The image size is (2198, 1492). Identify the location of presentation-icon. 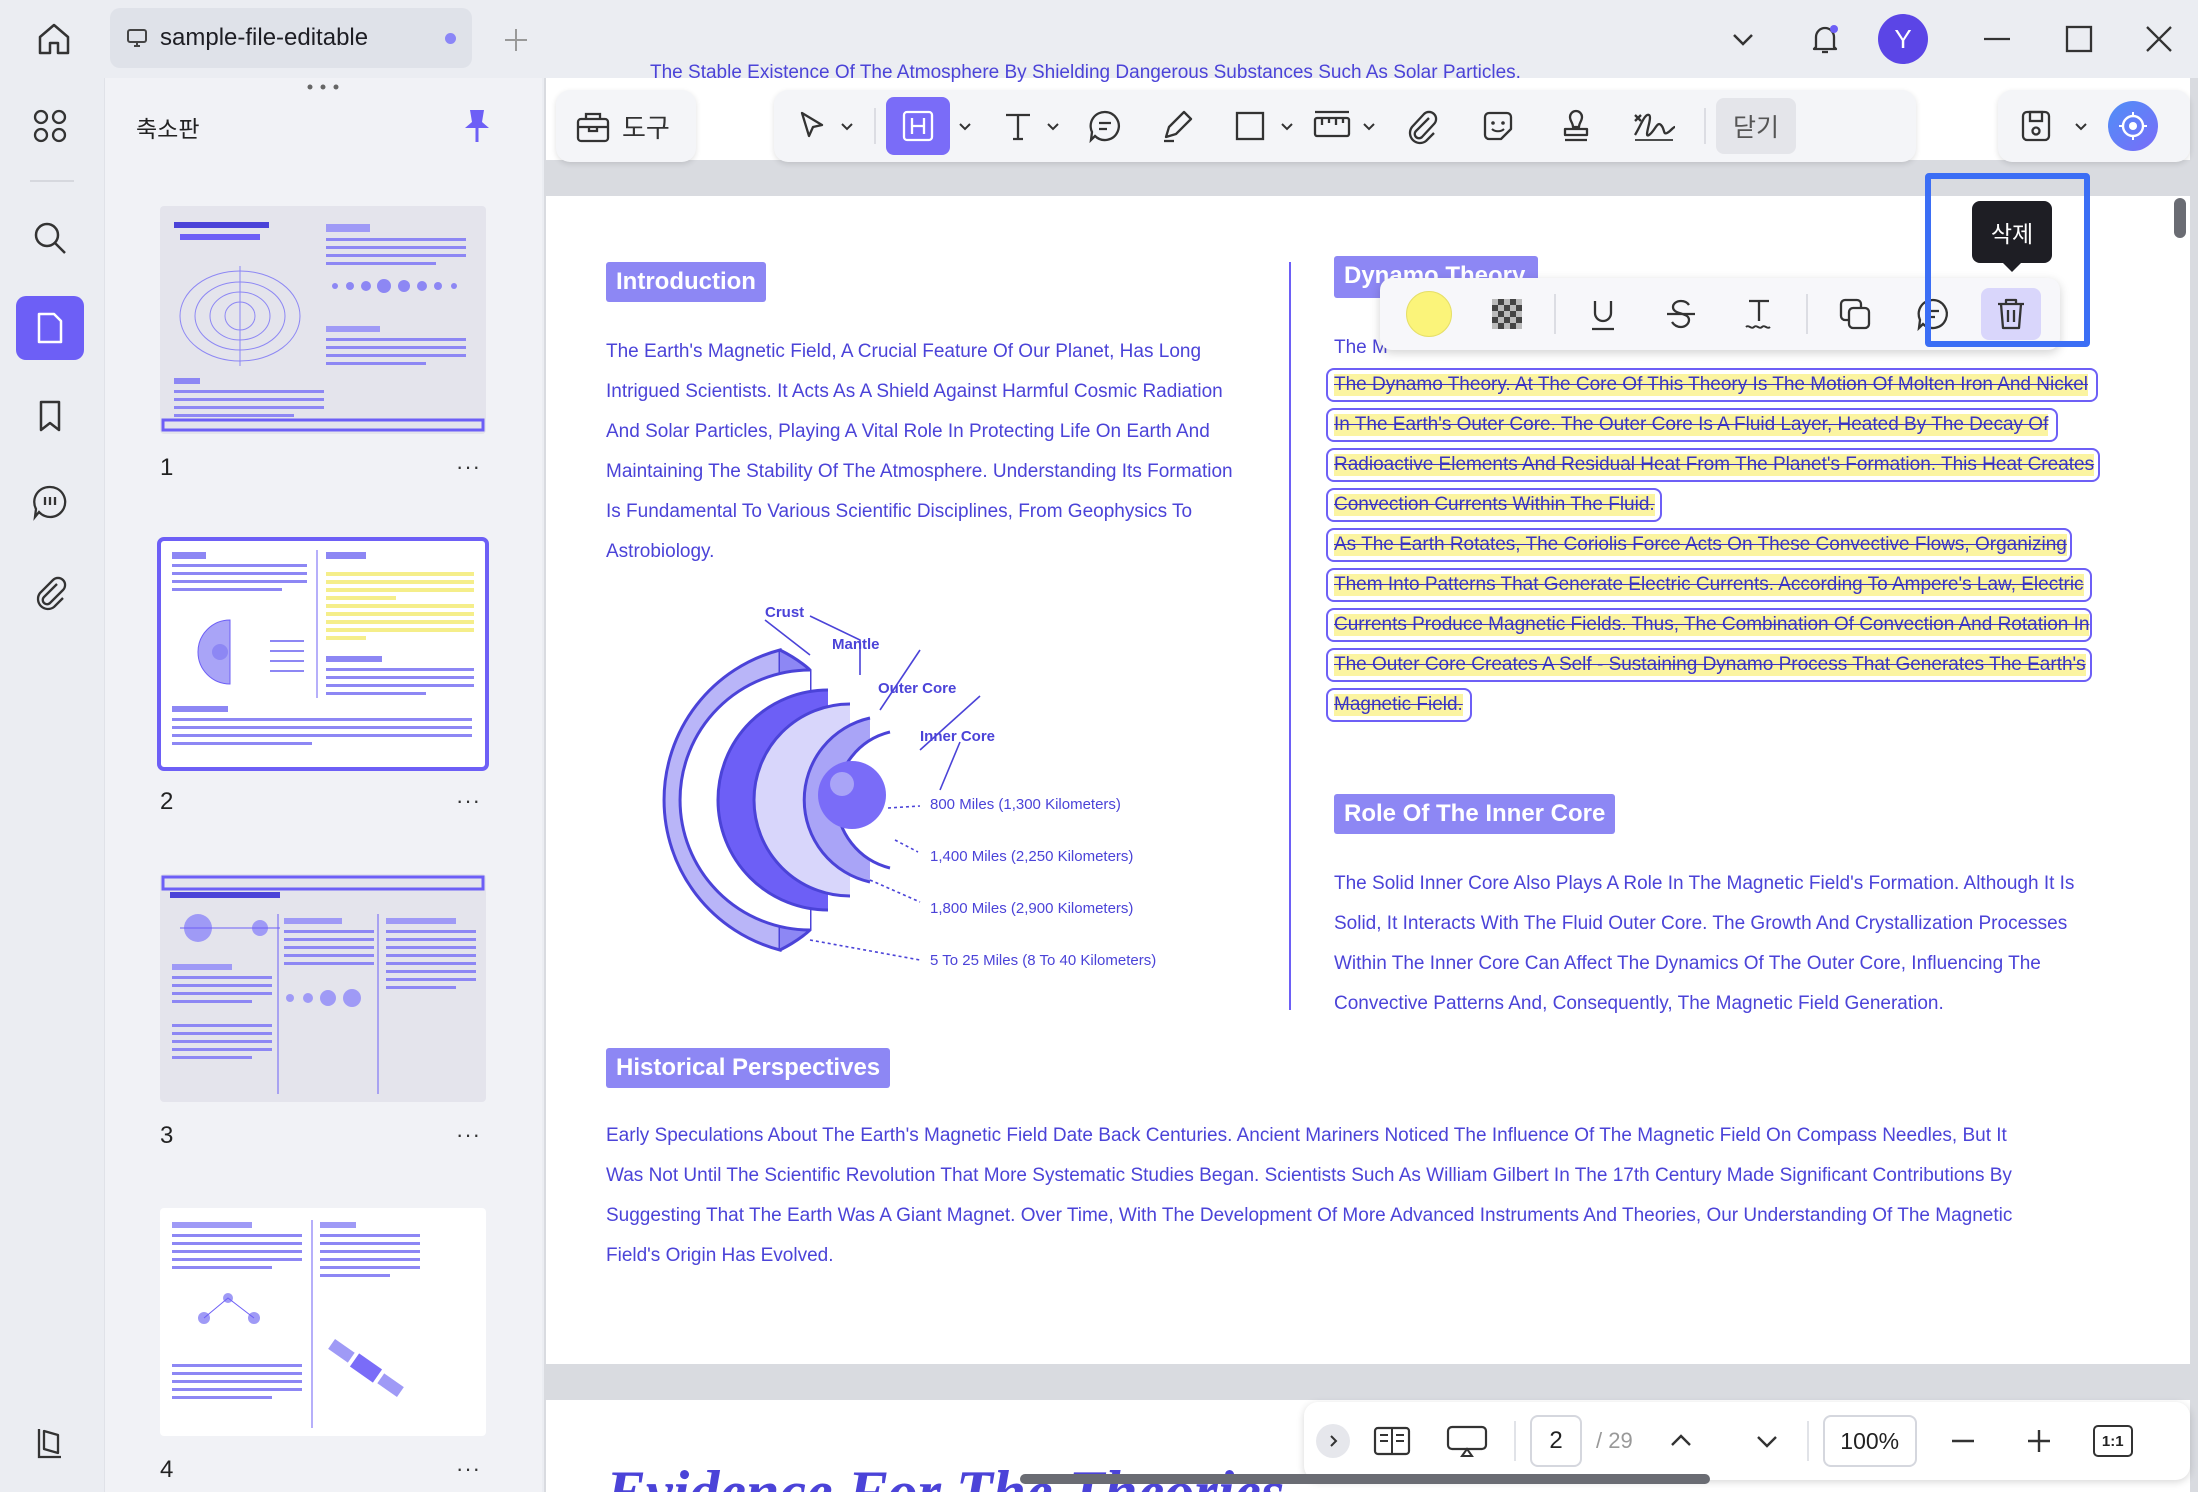
(1467, 1441).